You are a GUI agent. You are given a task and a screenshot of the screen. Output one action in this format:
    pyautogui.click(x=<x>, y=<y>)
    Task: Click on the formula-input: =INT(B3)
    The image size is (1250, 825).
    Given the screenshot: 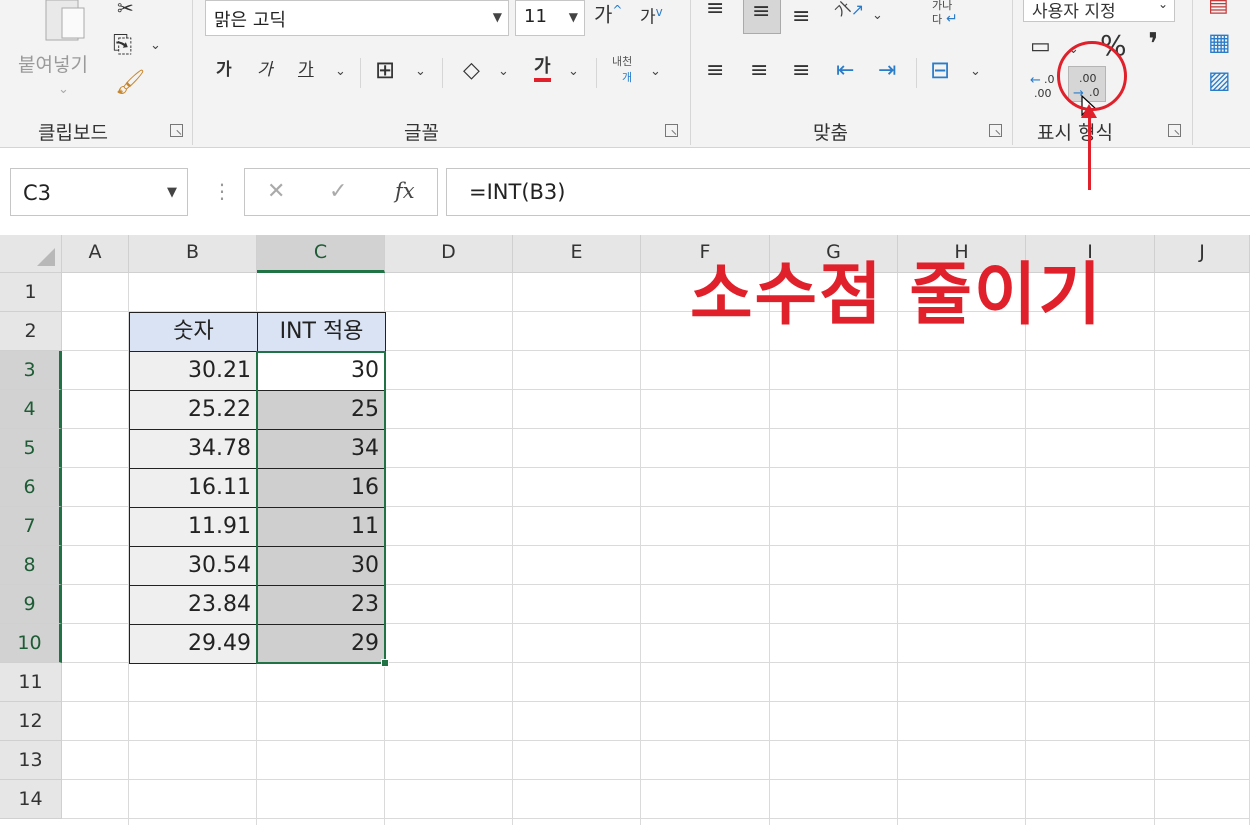 What is the action you would take?
    pyautogui.click(x=848, y=192)
    